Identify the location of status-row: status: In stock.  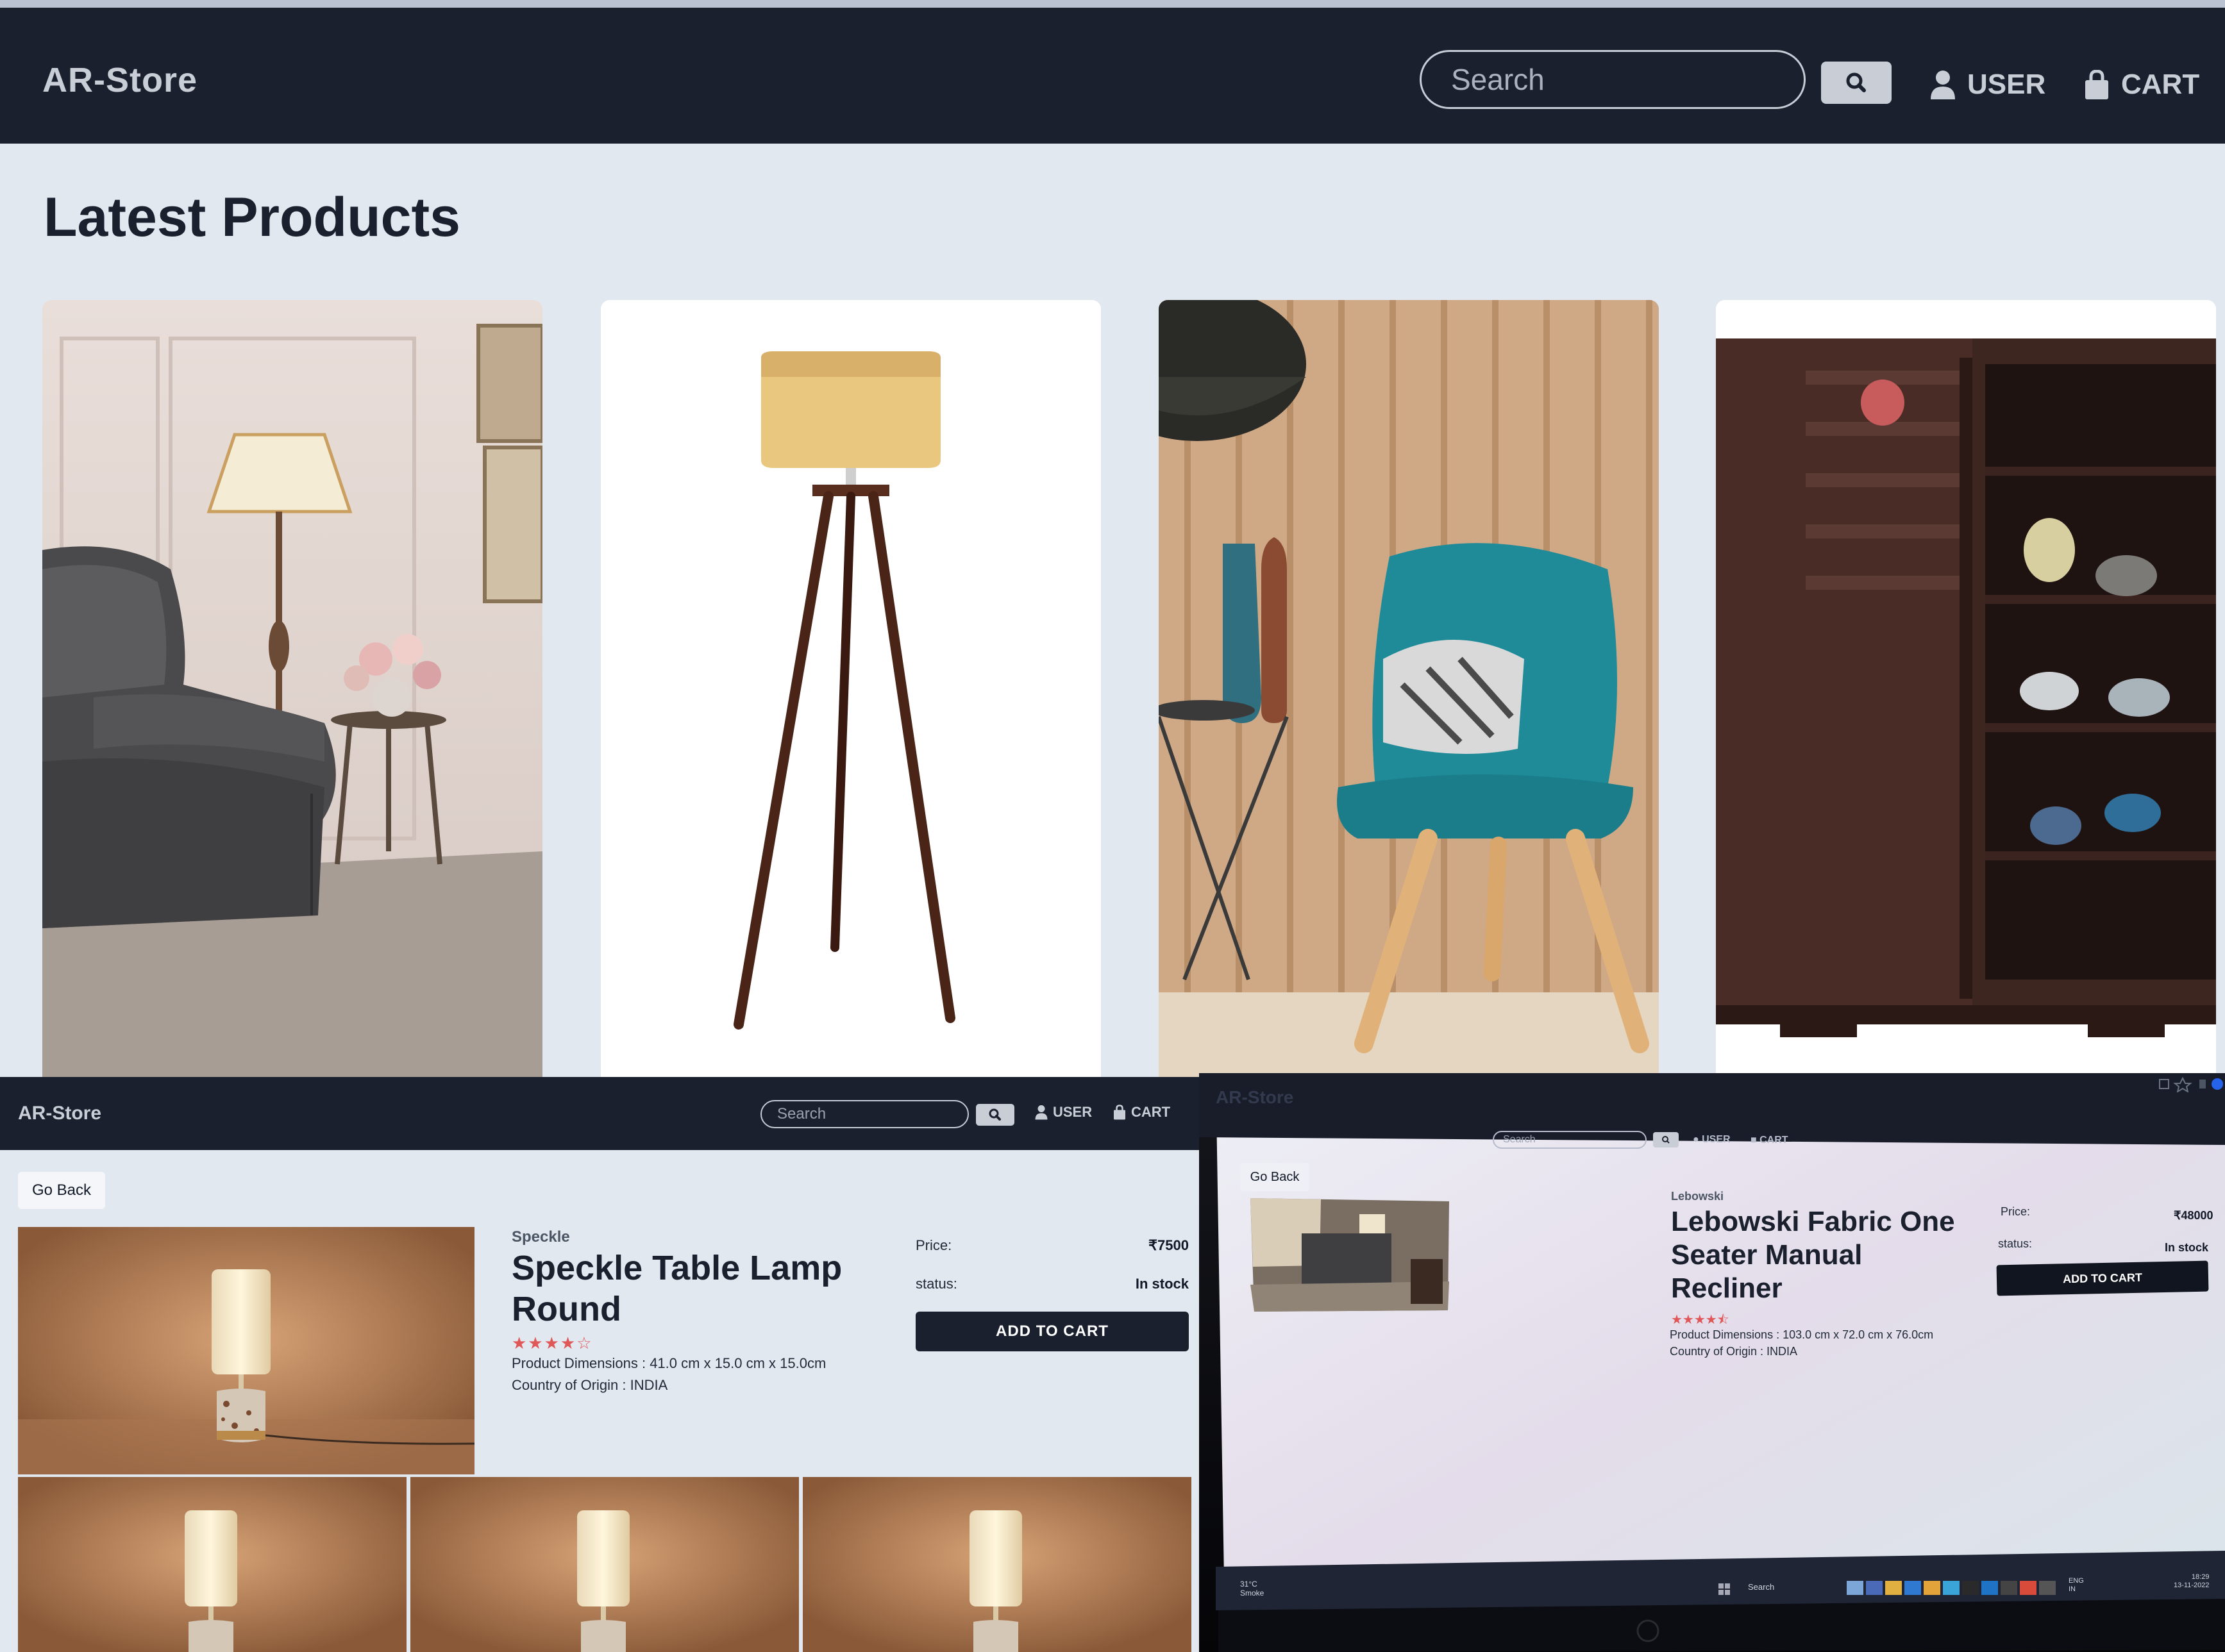
(1052, 1295).